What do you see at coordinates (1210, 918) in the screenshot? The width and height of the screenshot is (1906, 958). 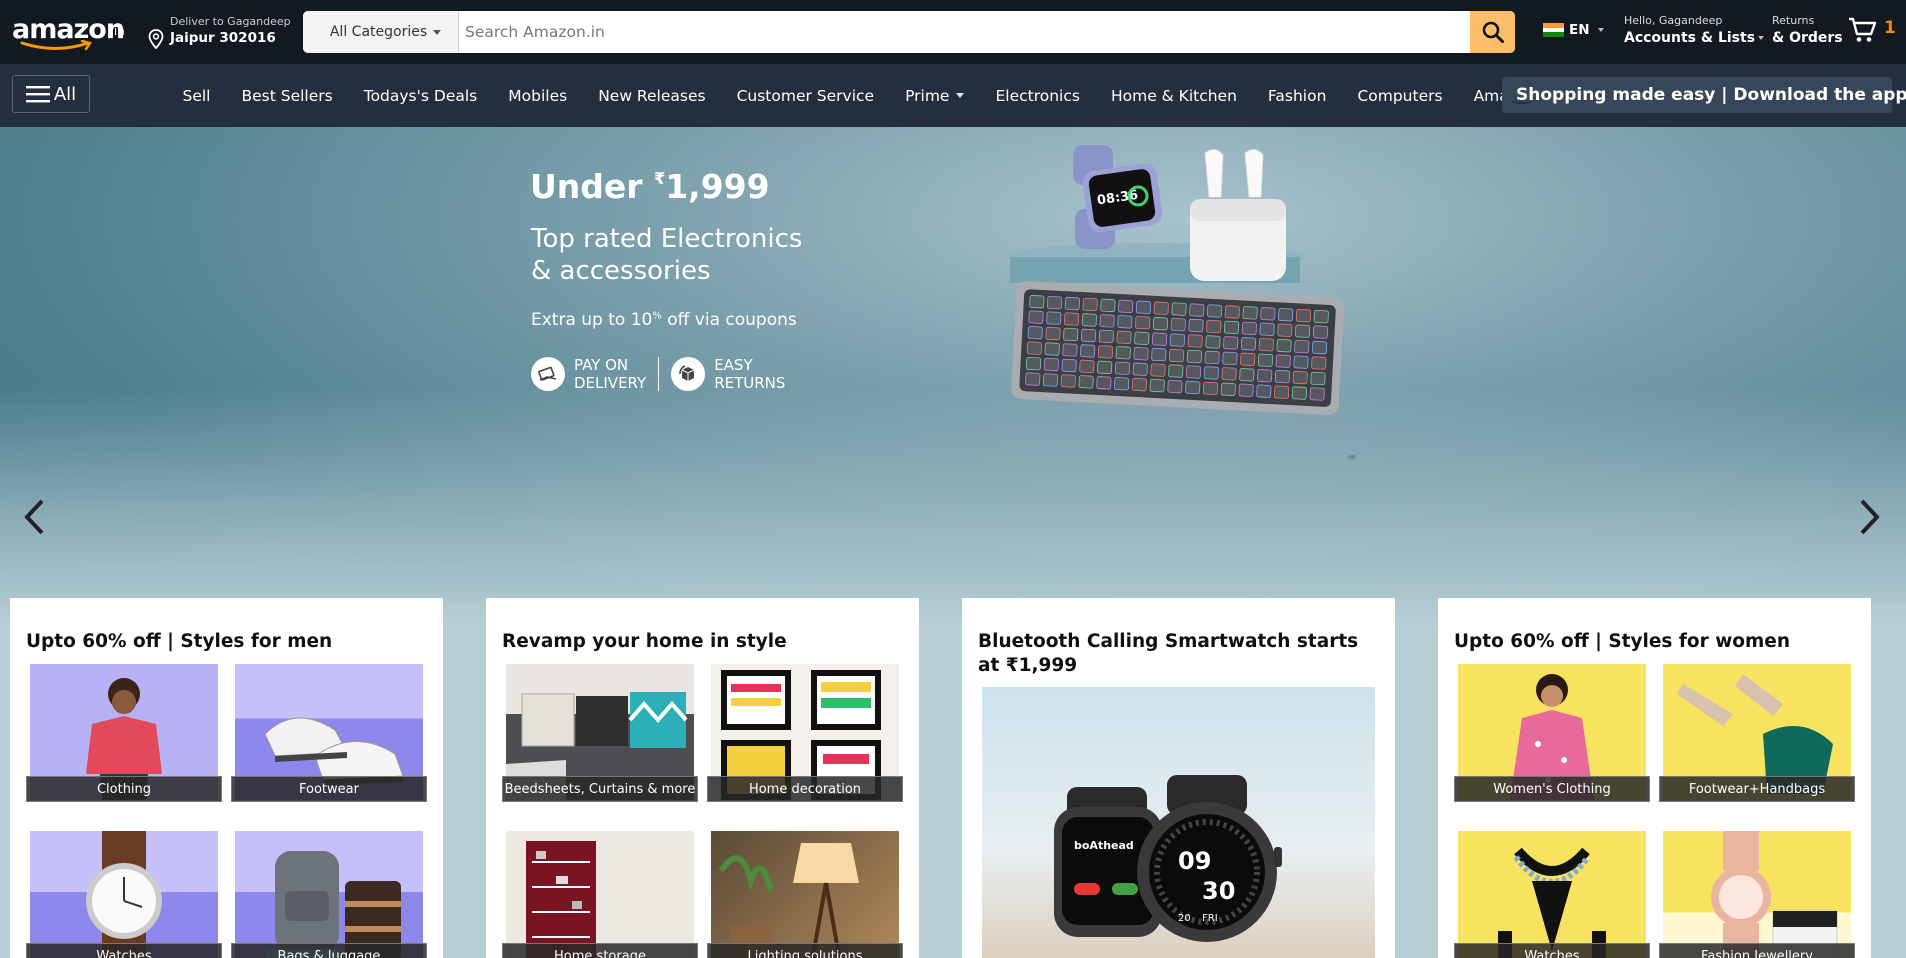 I see `smartwatch-day: FRI` at bounding box center [1210, 918].